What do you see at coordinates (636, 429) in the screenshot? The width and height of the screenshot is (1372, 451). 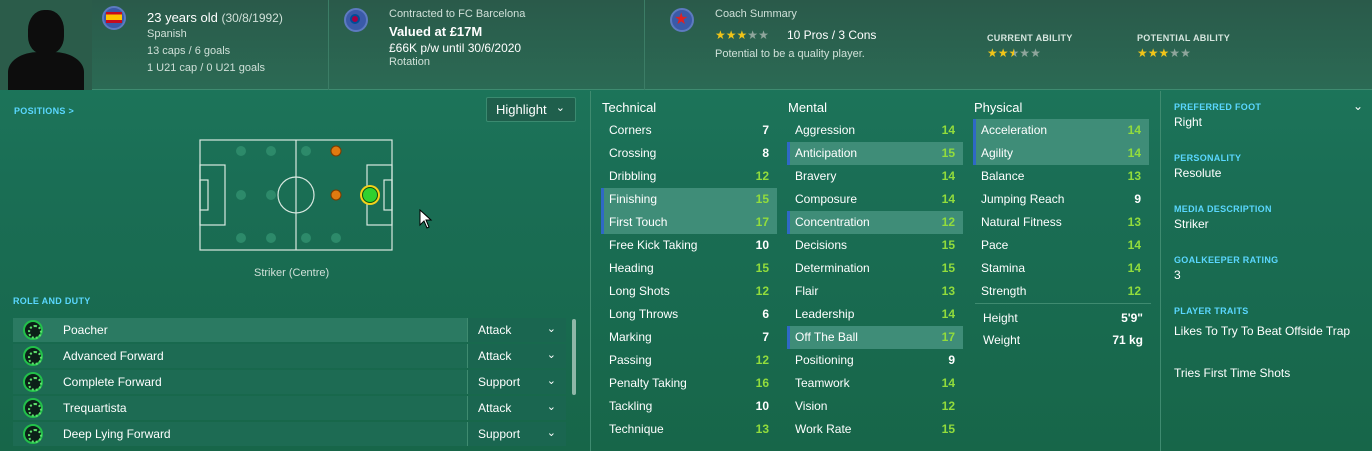 I see `attribute-name: Technique` at bounding box center [636, 429].